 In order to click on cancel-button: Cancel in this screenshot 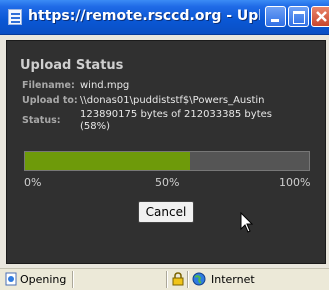, I will do `click(166, 212)`.